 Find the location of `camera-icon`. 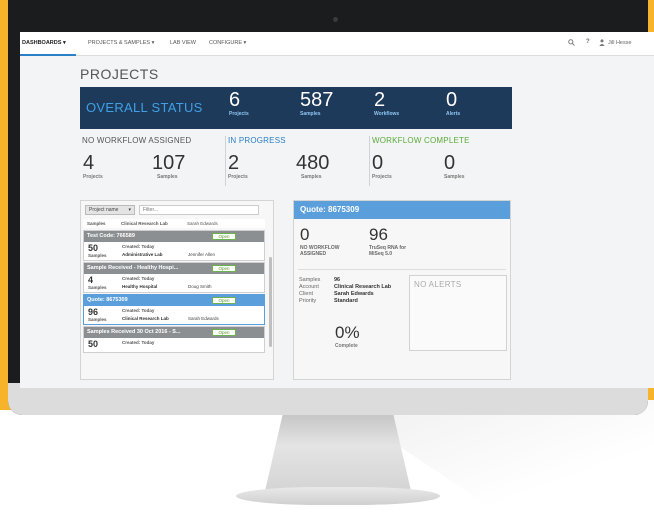

camera-icon is located at coordinates (335, 19).